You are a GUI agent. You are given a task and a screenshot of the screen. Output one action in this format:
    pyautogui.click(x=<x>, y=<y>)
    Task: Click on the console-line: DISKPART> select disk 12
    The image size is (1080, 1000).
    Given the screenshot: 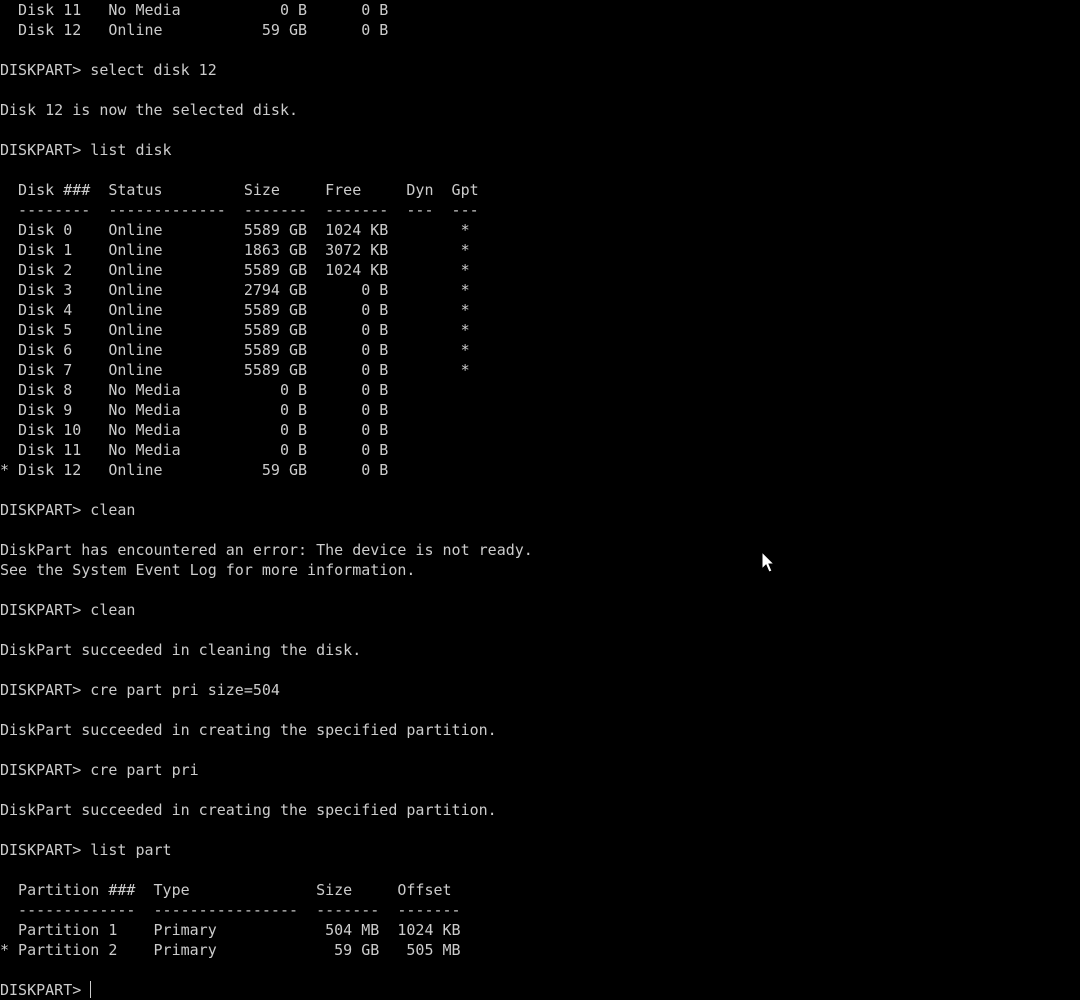 What is the action you would take?
    pyautogui.click(x=108, y=70)
    